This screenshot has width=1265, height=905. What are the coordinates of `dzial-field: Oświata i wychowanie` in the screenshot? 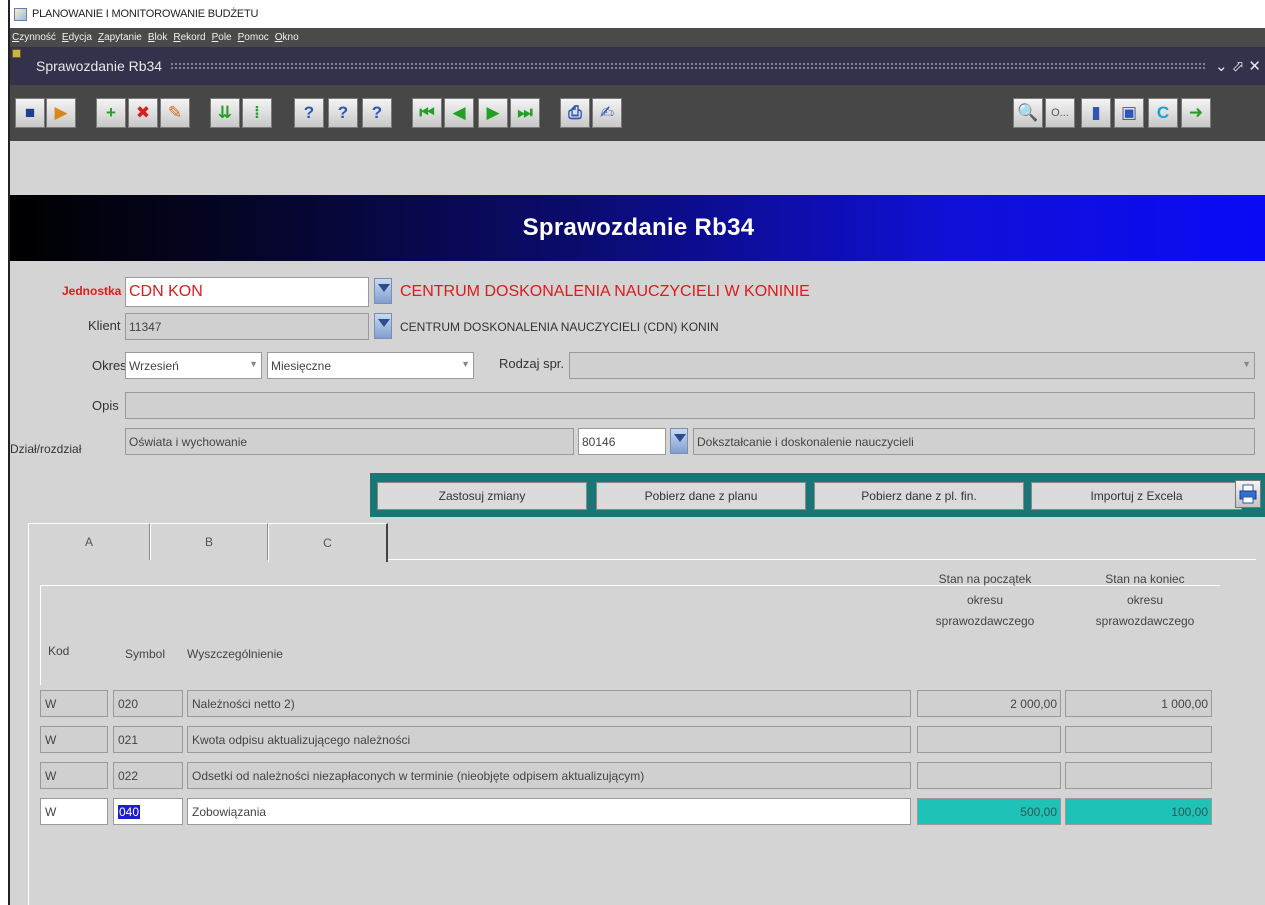 It's located at (349, 441).